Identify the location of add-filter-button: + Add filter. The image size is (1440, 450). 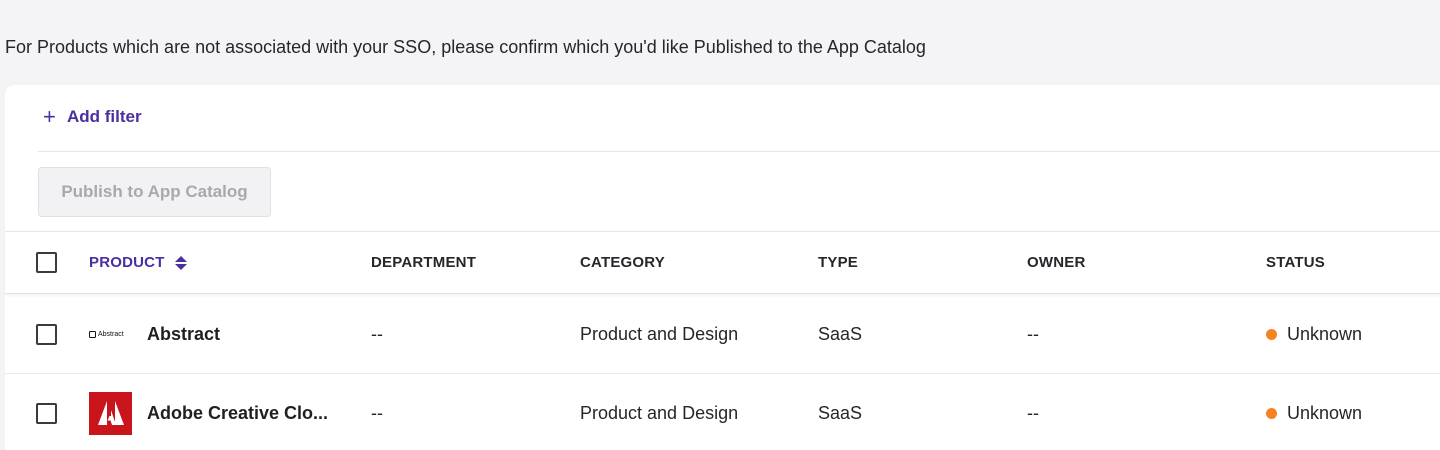
(92, 117).